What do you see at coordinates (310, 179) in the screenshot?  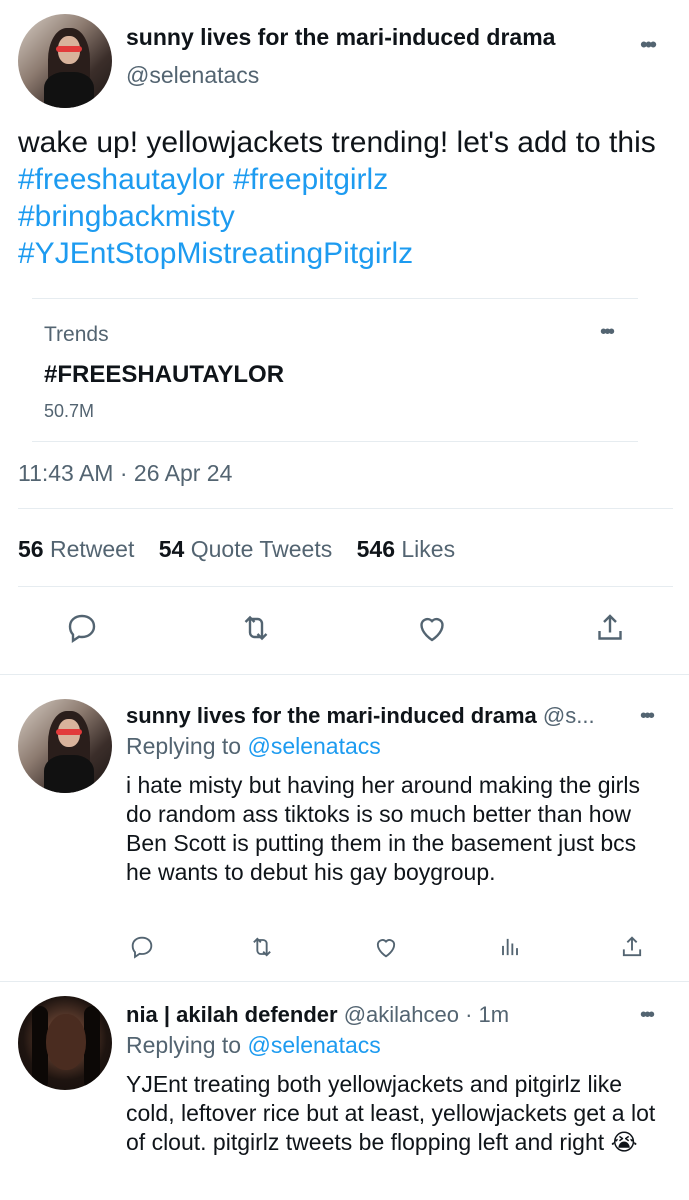 I see `hashtag-link: #freepitgirlz` at bounding box center [310, 179].